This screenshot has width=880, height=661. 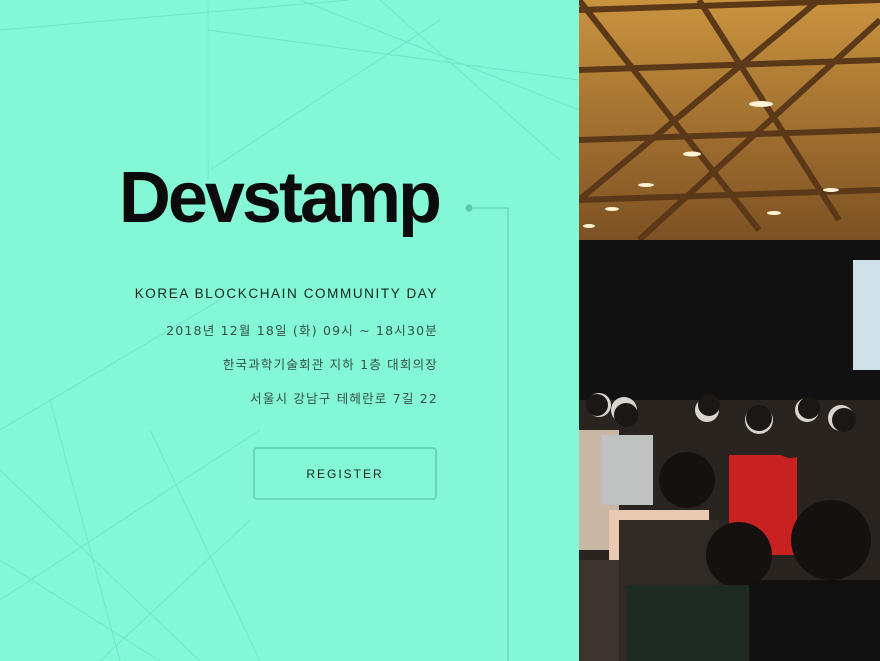 What do you see at coordinates (280, 198) in the screenshot?
I see `devstamp-logo: Devstamp` at bounding box center [280, 198].